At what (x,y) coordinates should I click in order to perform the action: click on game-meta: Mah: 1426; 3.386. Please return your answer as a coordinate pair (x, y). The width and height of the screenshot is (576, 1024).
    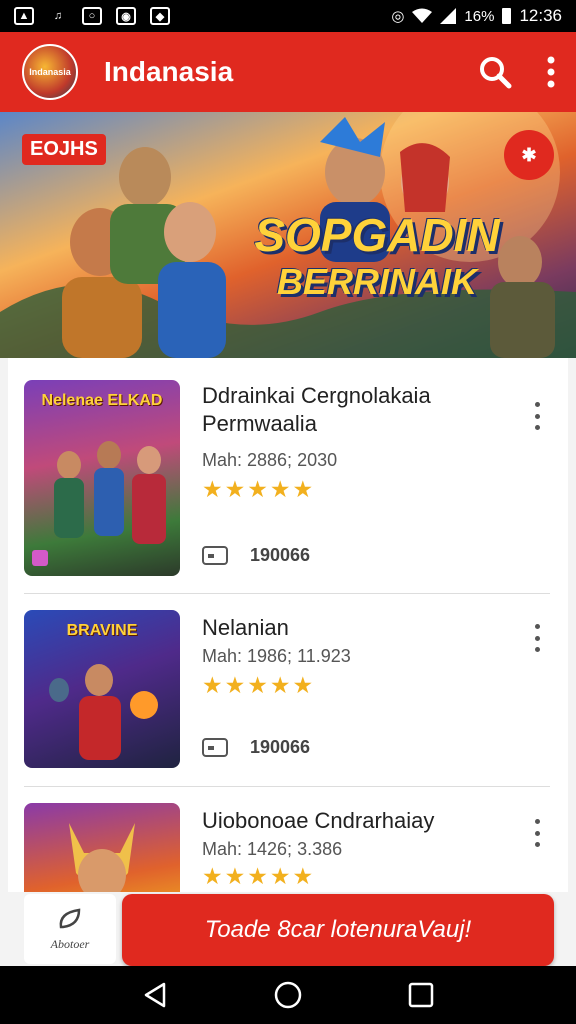
    Looking at the image, I should click on (272, 849).